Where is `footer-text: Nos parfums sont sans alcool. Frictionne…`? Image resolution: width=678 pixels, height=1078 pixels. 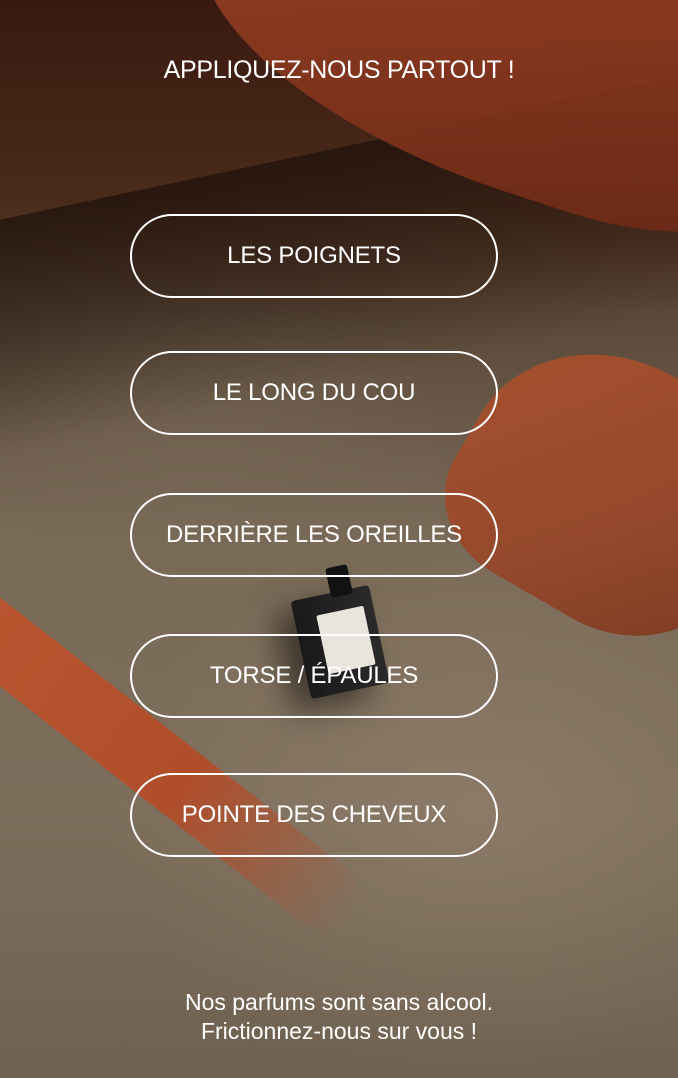 footer-text: Nos parfums sont sans alcool. Frictionne… is located at coordinates (339, 1017).